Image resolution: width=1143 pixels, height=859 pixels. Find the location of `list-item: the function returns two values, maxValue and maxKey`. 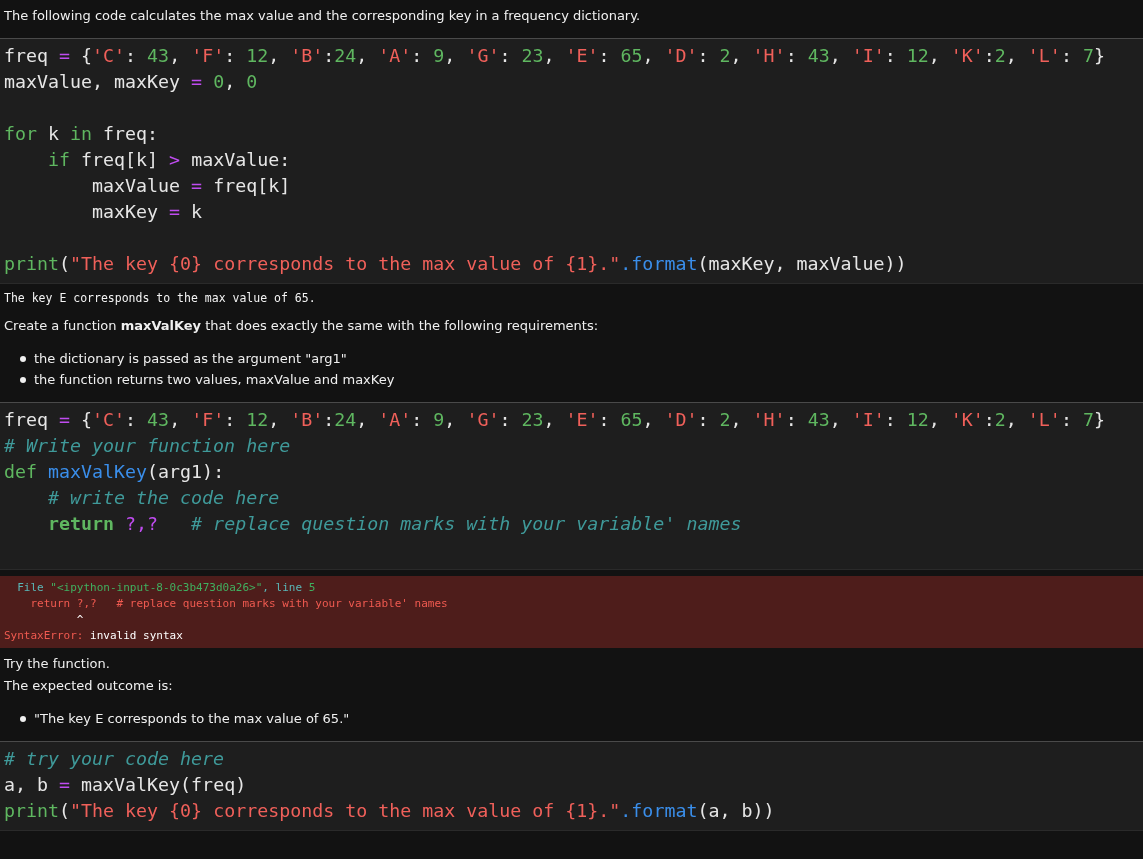

list-item: the function returns two values, maxValue and maxKey is located at coordinates (214, 380).